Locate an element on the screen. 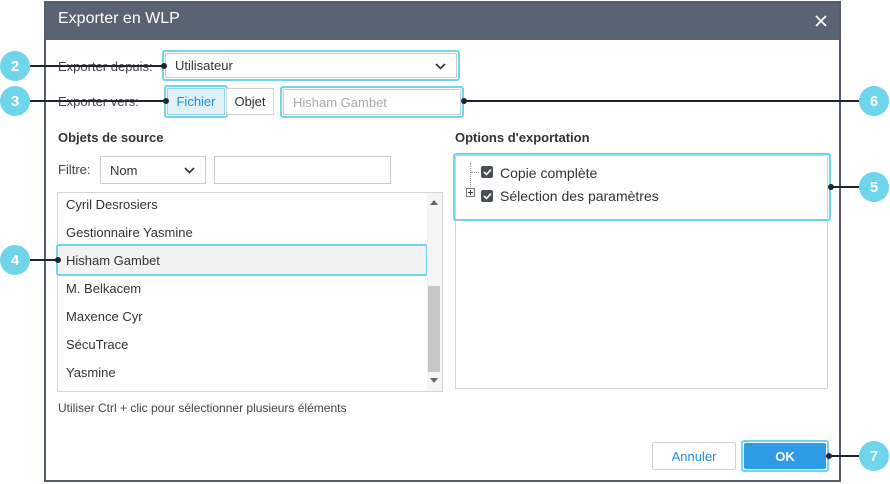 The height and width of the screenshot is (484, 890). close-icon is located at coordinates (821, 21).